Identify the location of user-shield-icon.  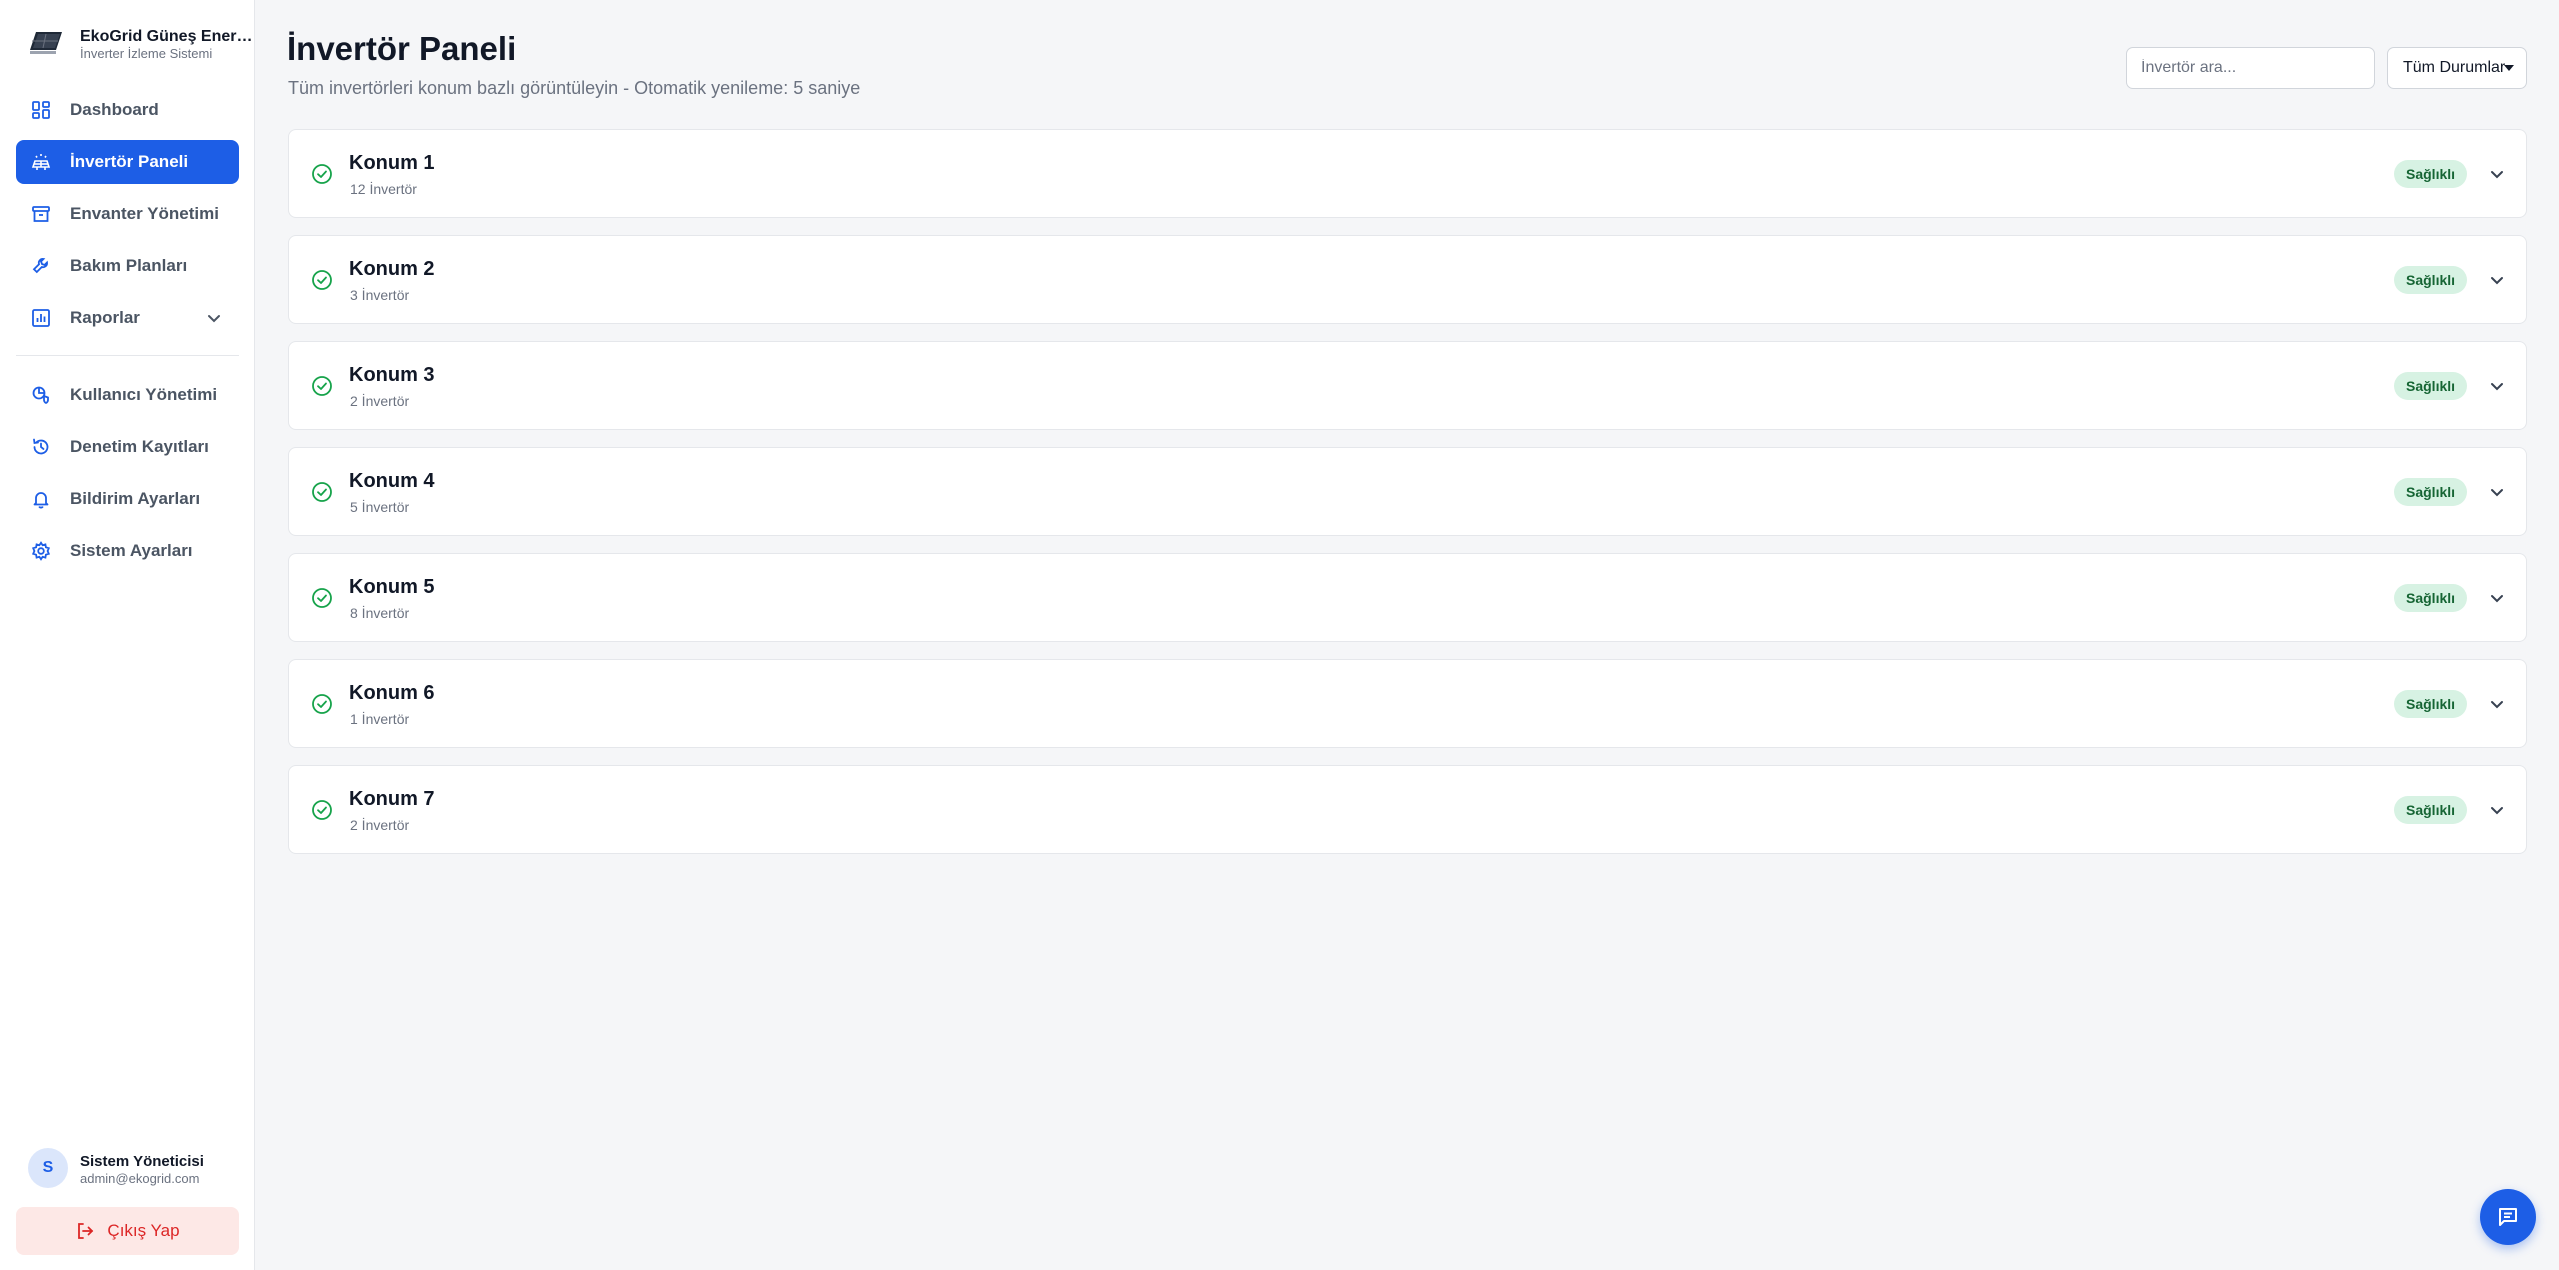
(41, 395).